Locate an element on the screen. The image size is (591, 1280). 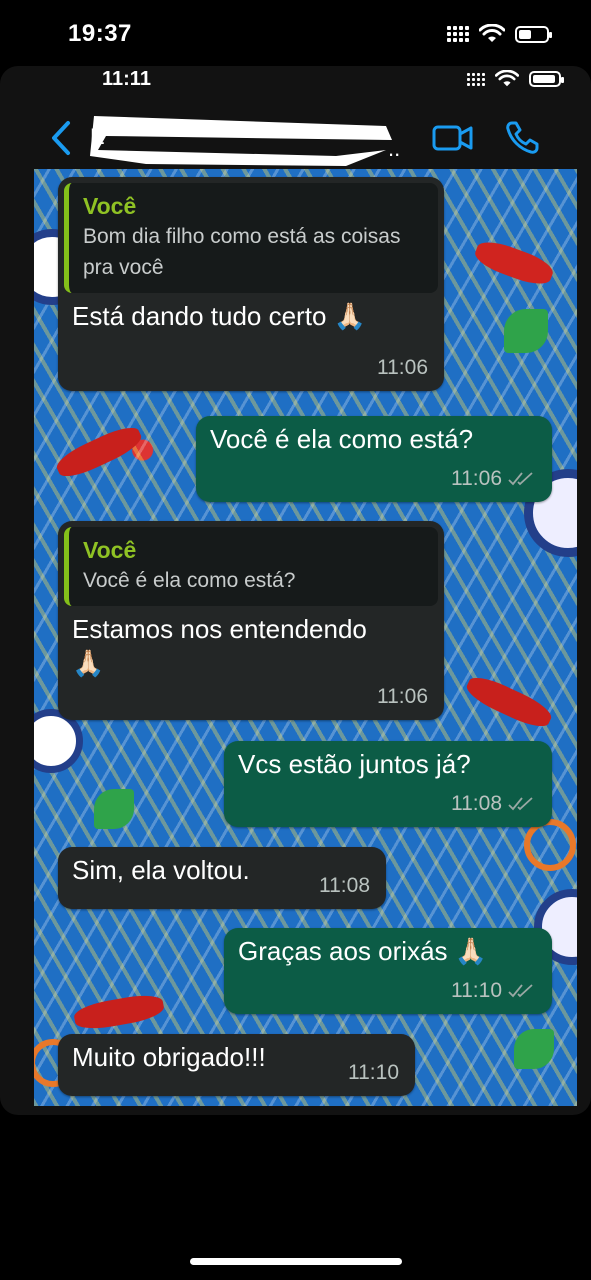
phone-icon is located at coordinates (522, 137).